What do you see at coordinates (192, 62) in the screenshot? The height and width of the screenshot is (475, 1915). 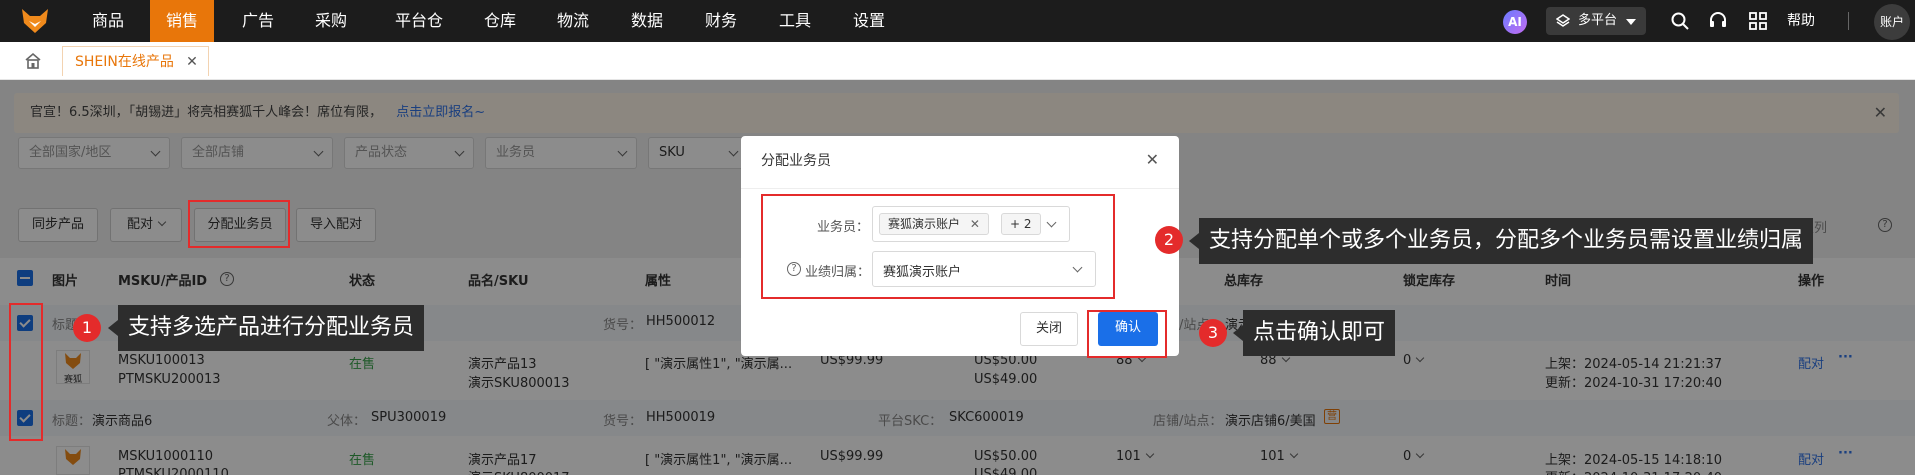 I see `tab-close-icon: ✕` at bounding box center [192, 62].